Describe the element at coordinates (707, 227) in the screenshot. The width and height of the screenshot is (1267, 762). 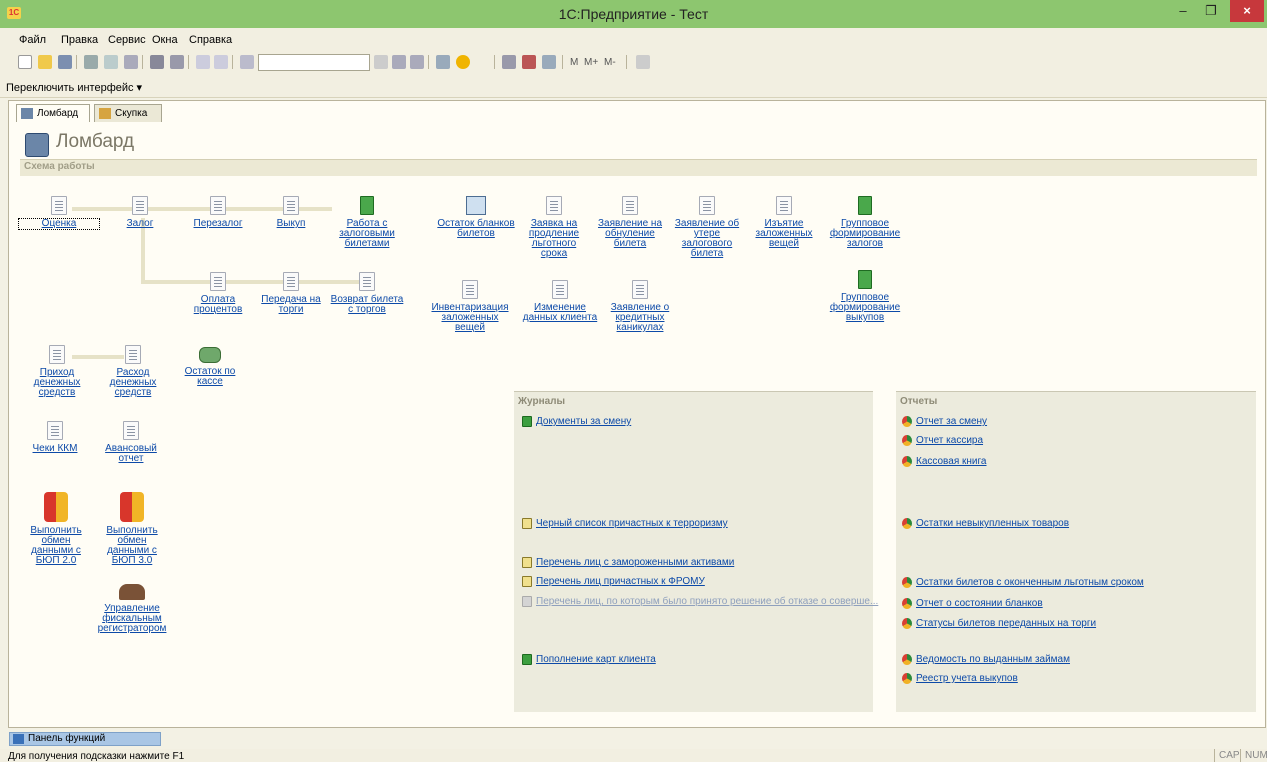
I see `schema-item-loss-request: Заявление об утере залогового билета` at that location.